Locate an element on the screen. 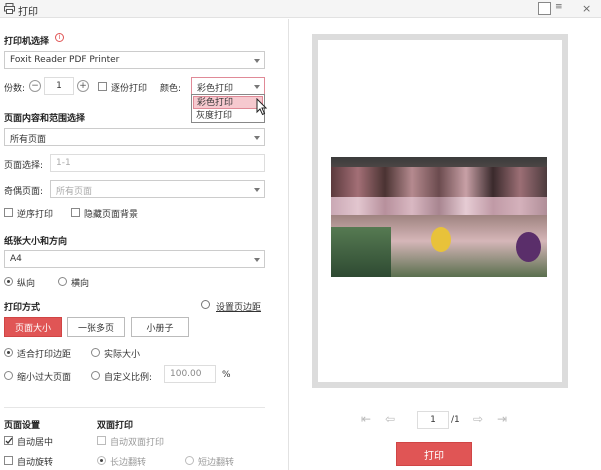 Image resolution: width=601 pixels, height=470 pixels. long-edge-label: 长边翻转 is located at coordinates (128, 463).